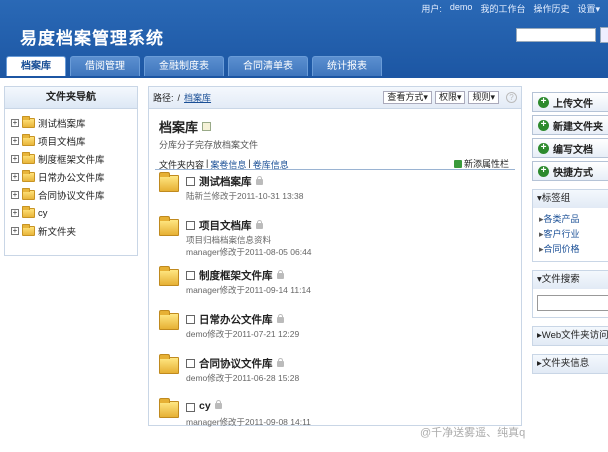 This screenshot has height=452, width=608. Describe the element at coordinates (473, 433) in the screenshot. I see `watermark: @千净送雾遥、纯真q` at that location.